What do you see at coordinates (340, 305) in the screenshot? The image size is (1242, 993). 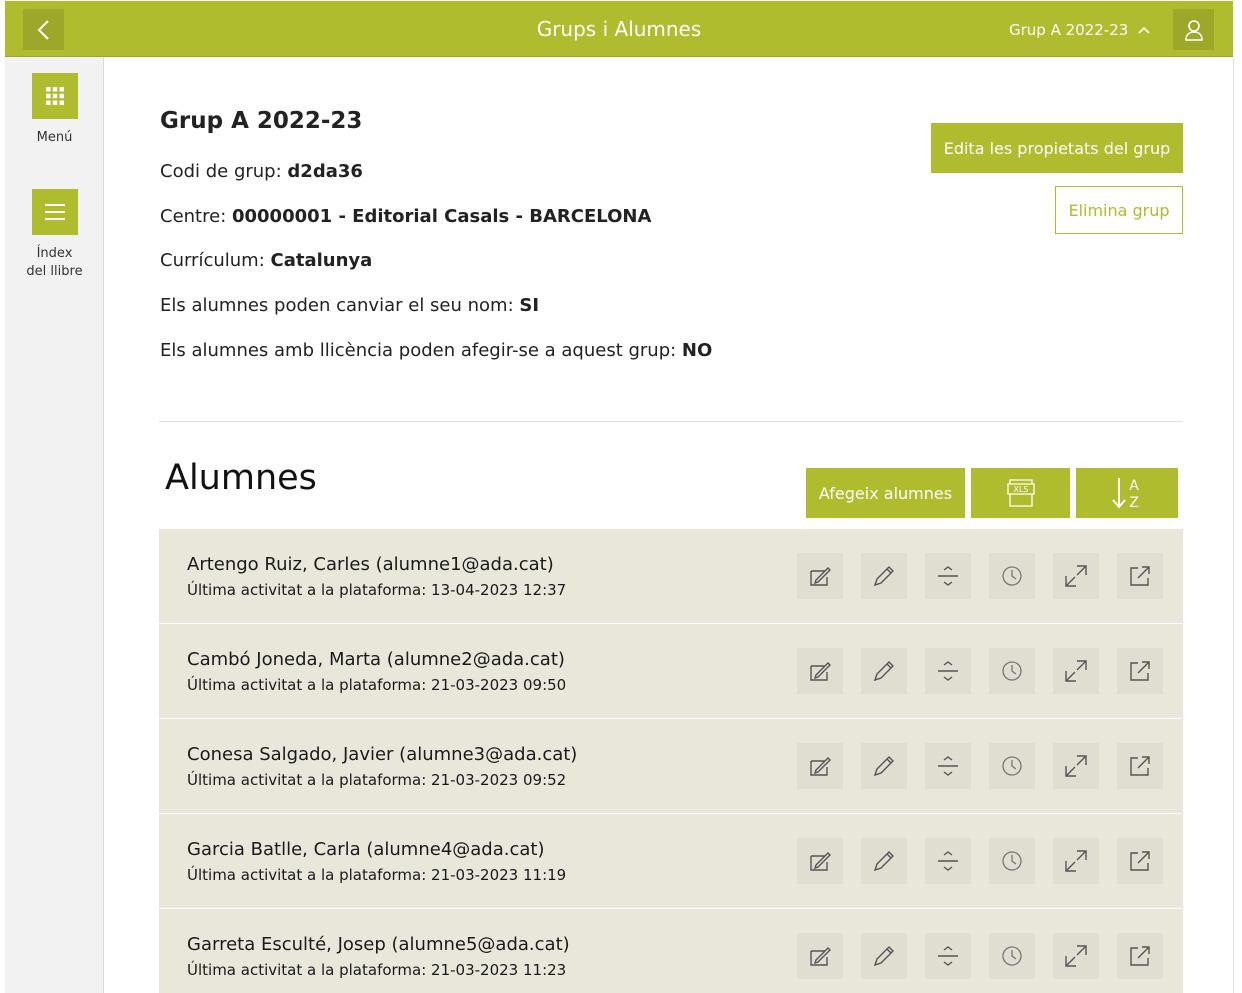 I see `group-rename-label: Els alumnes poden canviar el seu nom:` at bounding box center [340, 305].